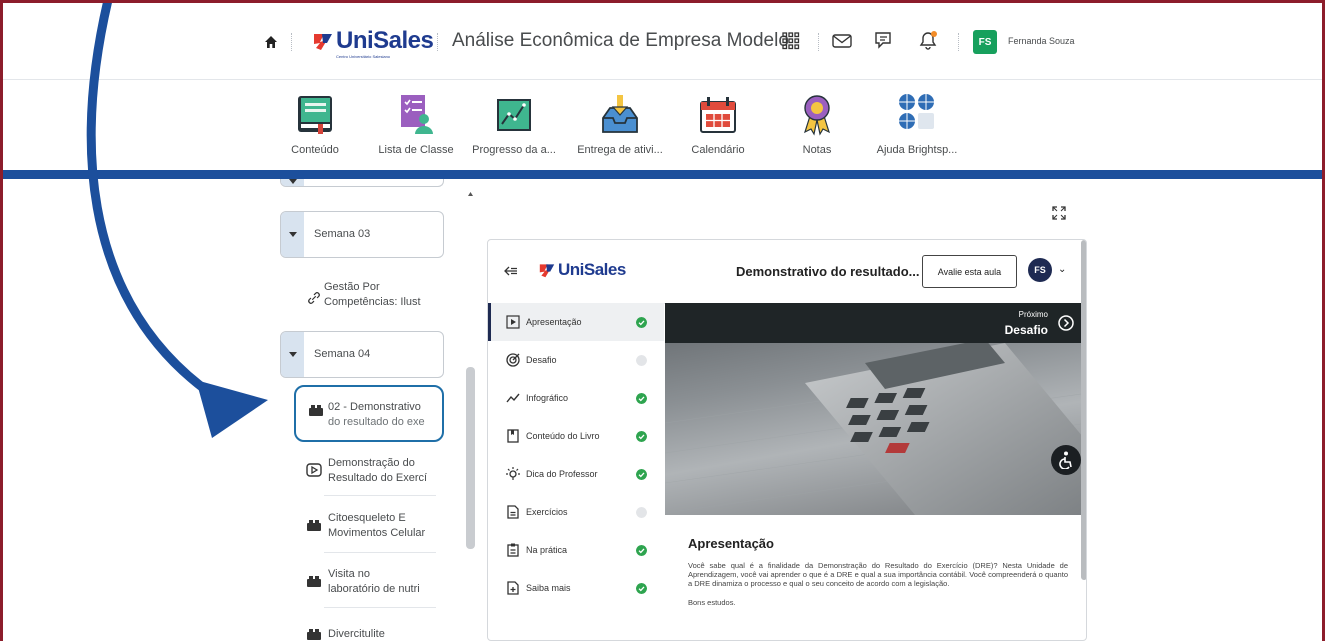  I want to click on menu-item-infografico: Infográfico, so click(576, 398).